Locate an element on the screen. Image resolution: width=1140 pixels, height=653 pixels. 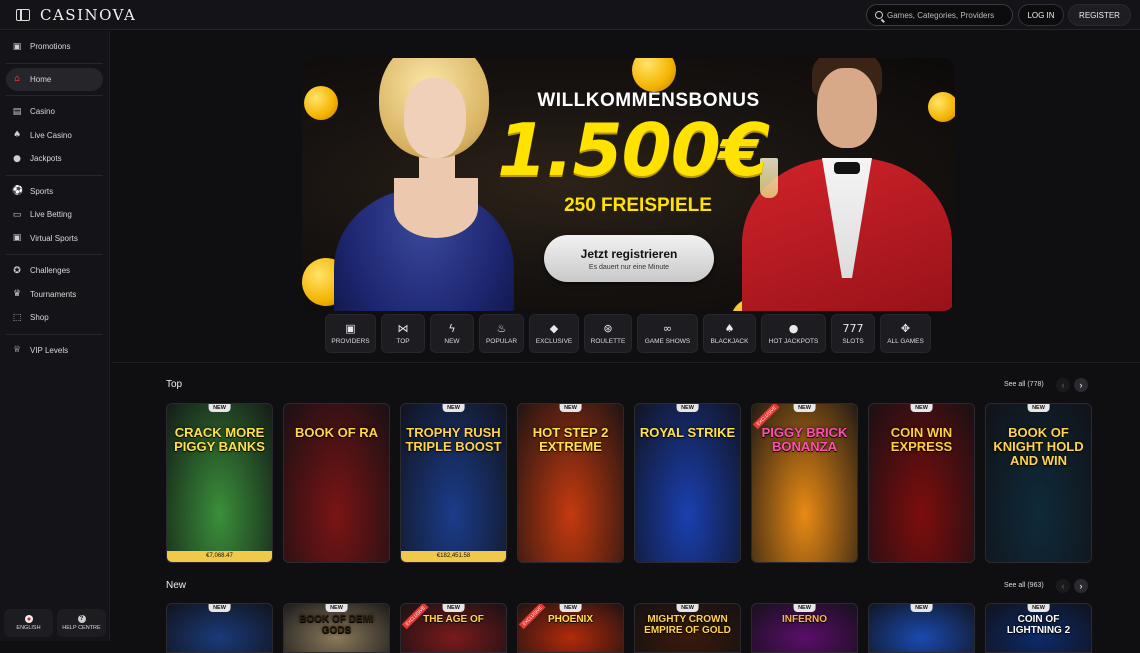
sidebar-item-vip-levels: ♕ VIP Levels is located at coordinates (54, 351).